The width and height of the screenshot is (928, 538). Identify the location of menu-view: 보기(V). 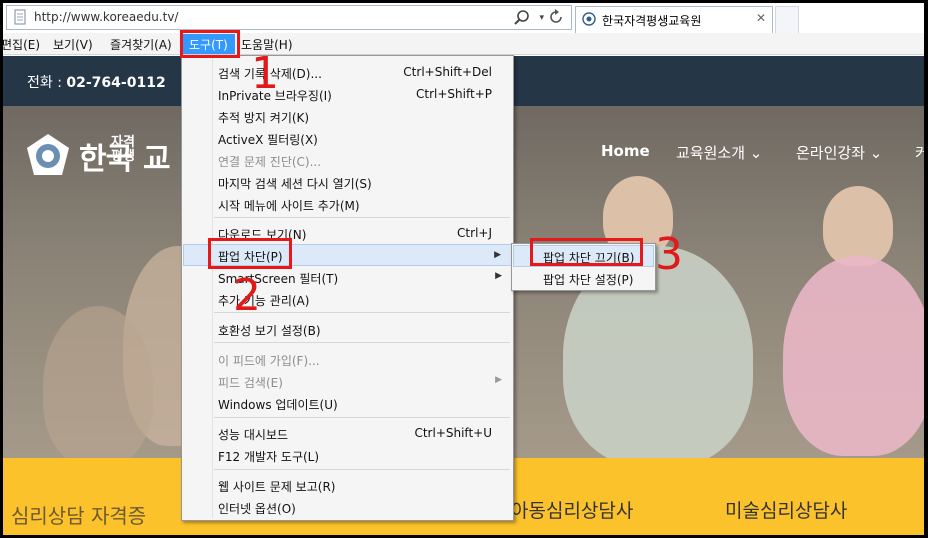
(73, 44).